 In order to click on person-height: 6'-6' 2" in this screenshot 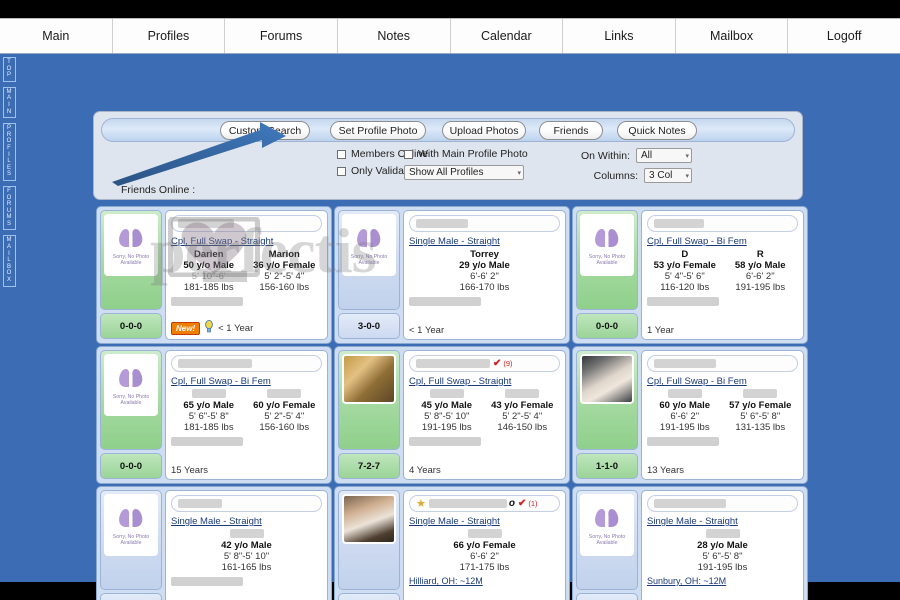, I will do `click(484, 276)`.